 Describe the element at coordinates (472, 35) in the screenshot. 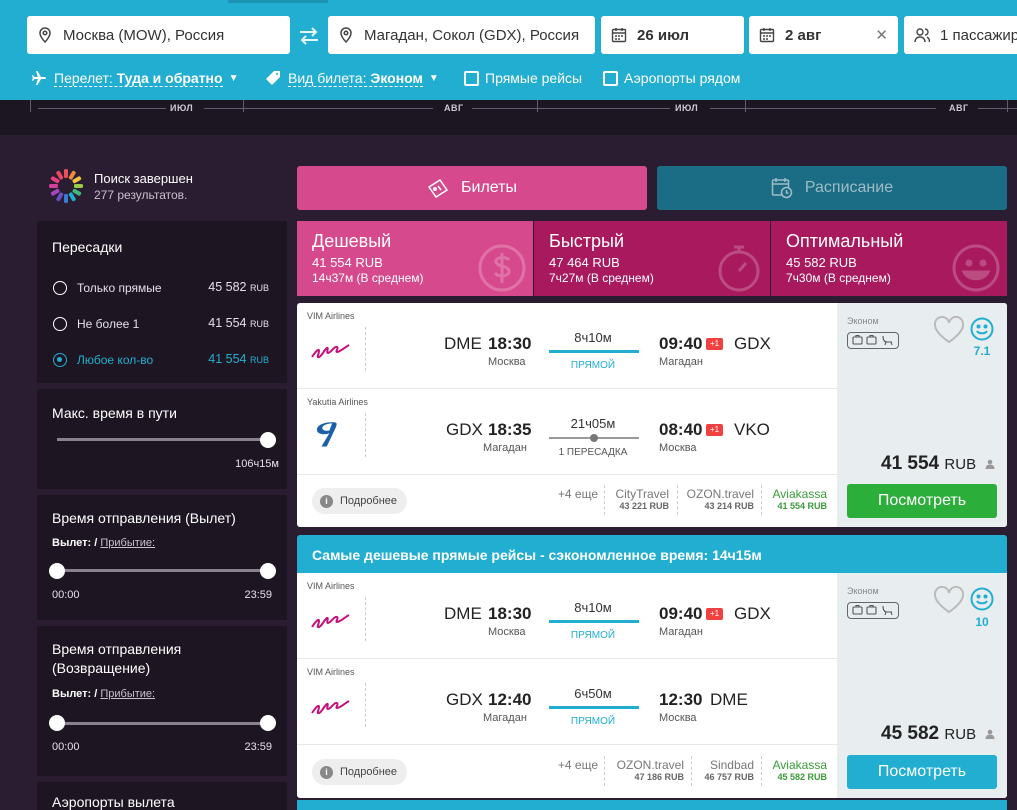

I see `destination-value: Магадан, Сокол (GDX), Россия` at that location.